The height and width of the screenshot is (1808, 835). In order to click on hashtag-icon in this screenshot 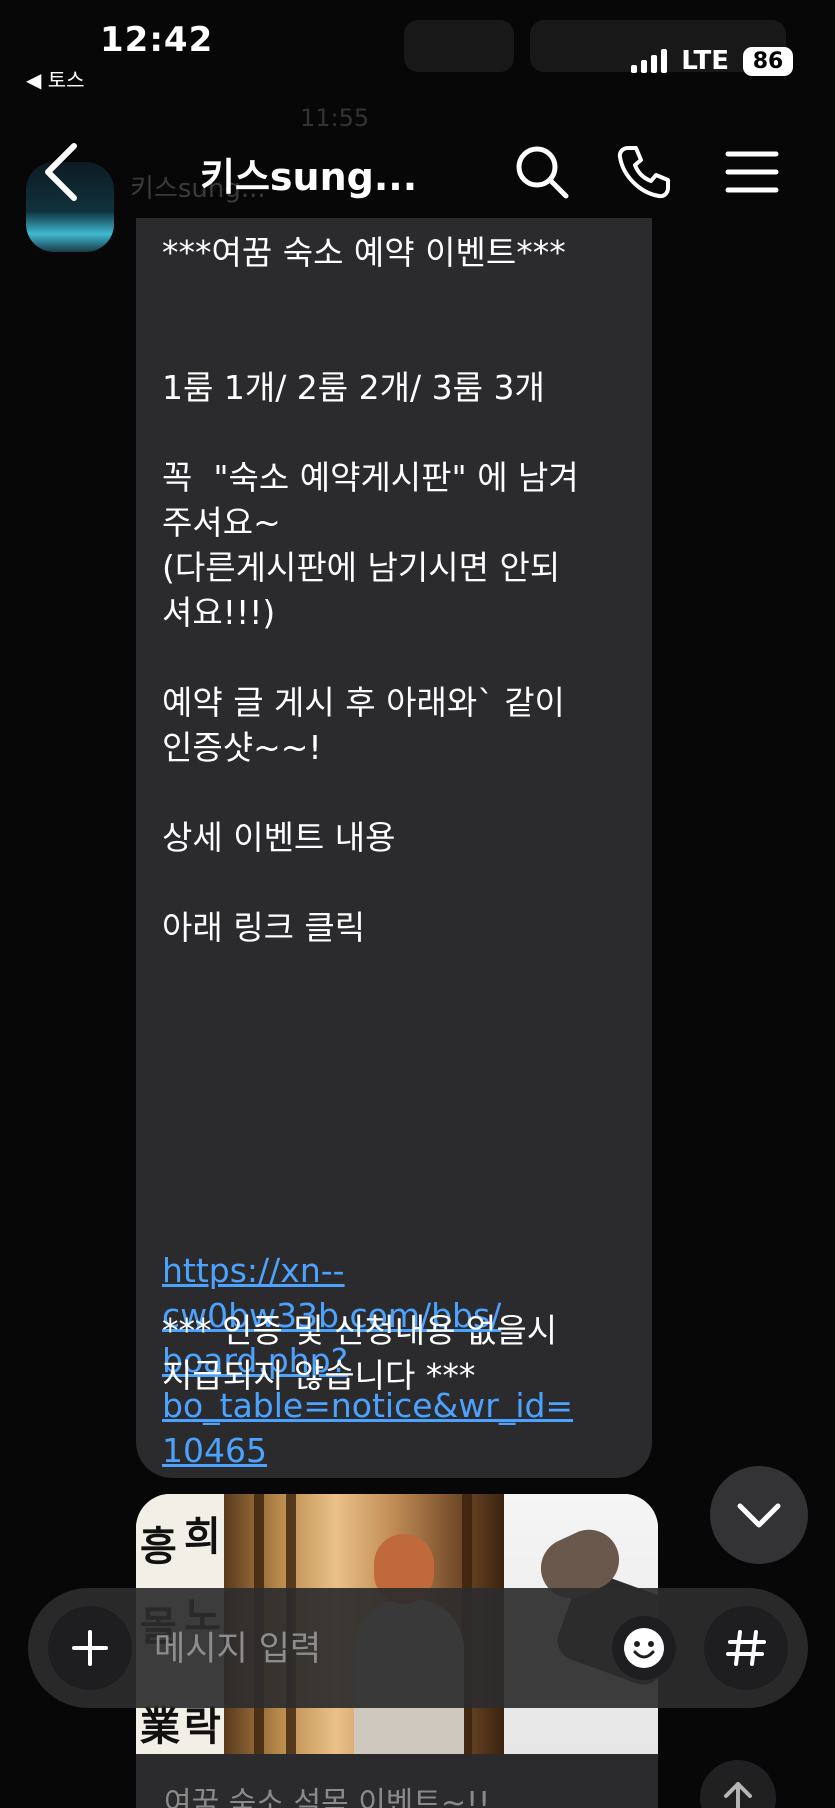, I will do `click(746, 1648)`.